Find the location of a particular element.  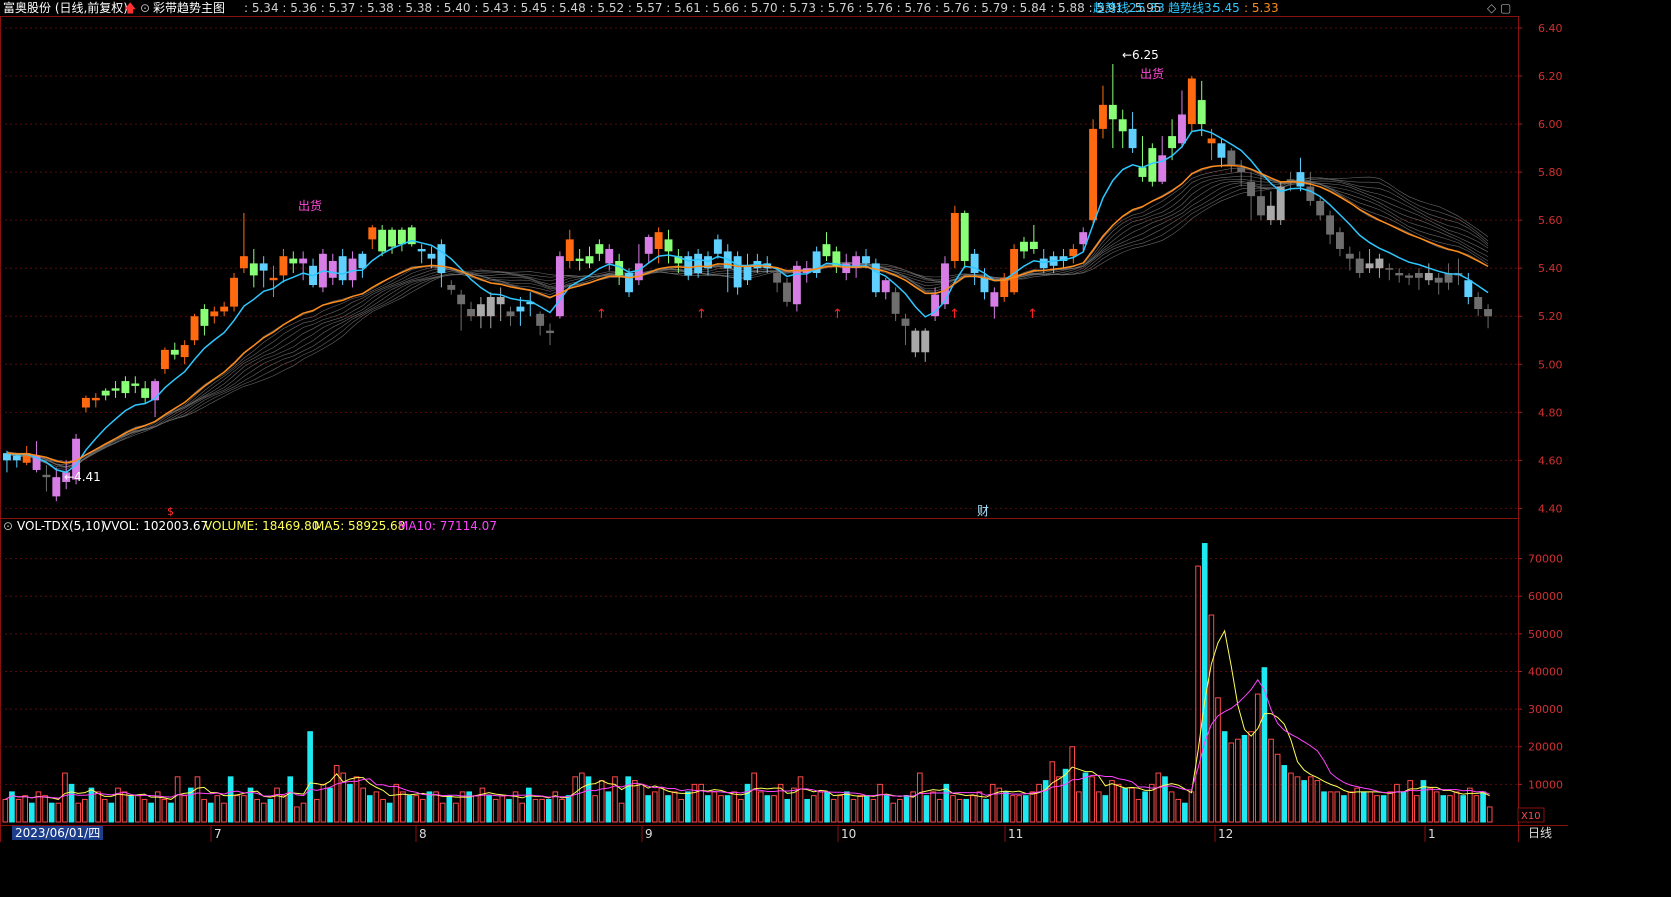

month-label: 1 is located at coordinates (1432, 834).